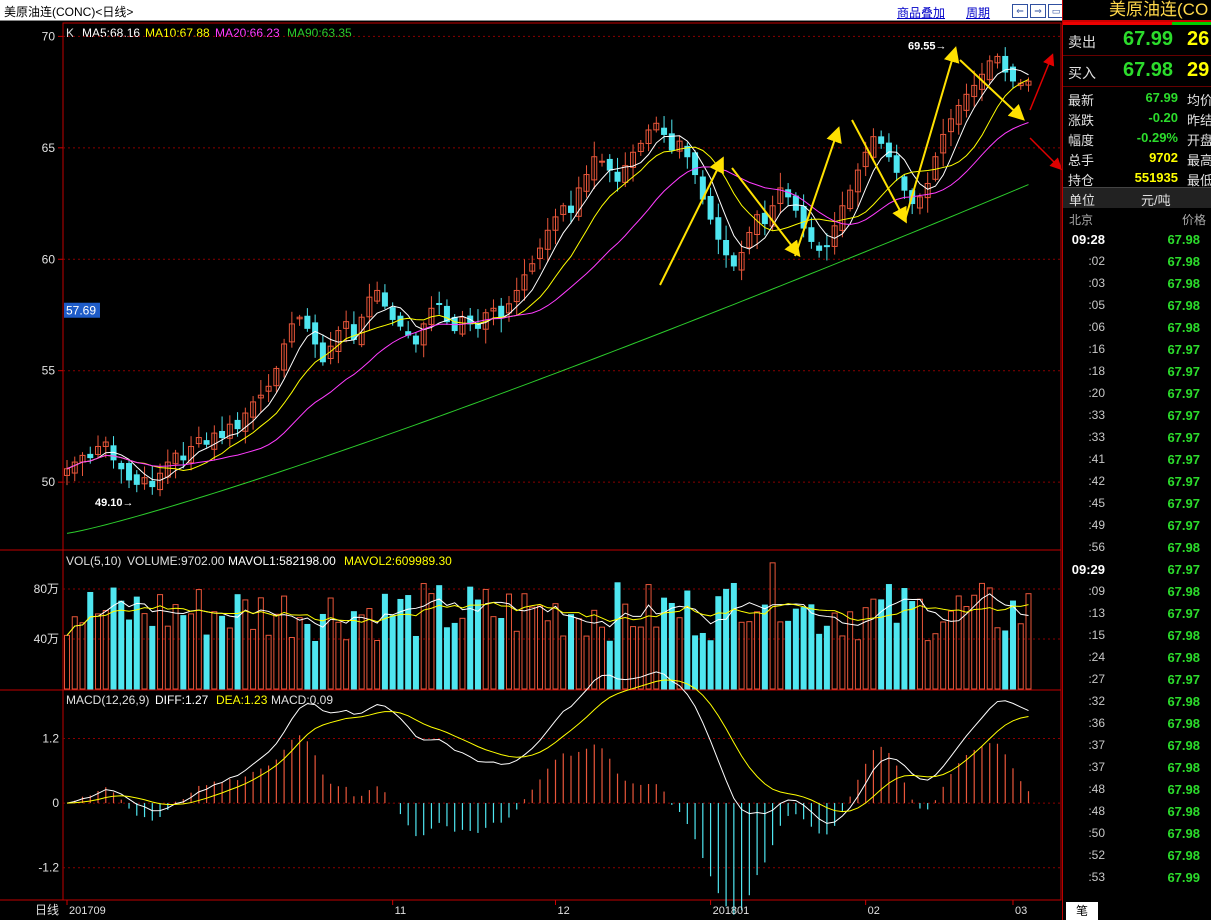  What do you see at coordinates (1096, 415) in the screenshot?
I see `tick-time: :33` at bounding box center [1096, 415].